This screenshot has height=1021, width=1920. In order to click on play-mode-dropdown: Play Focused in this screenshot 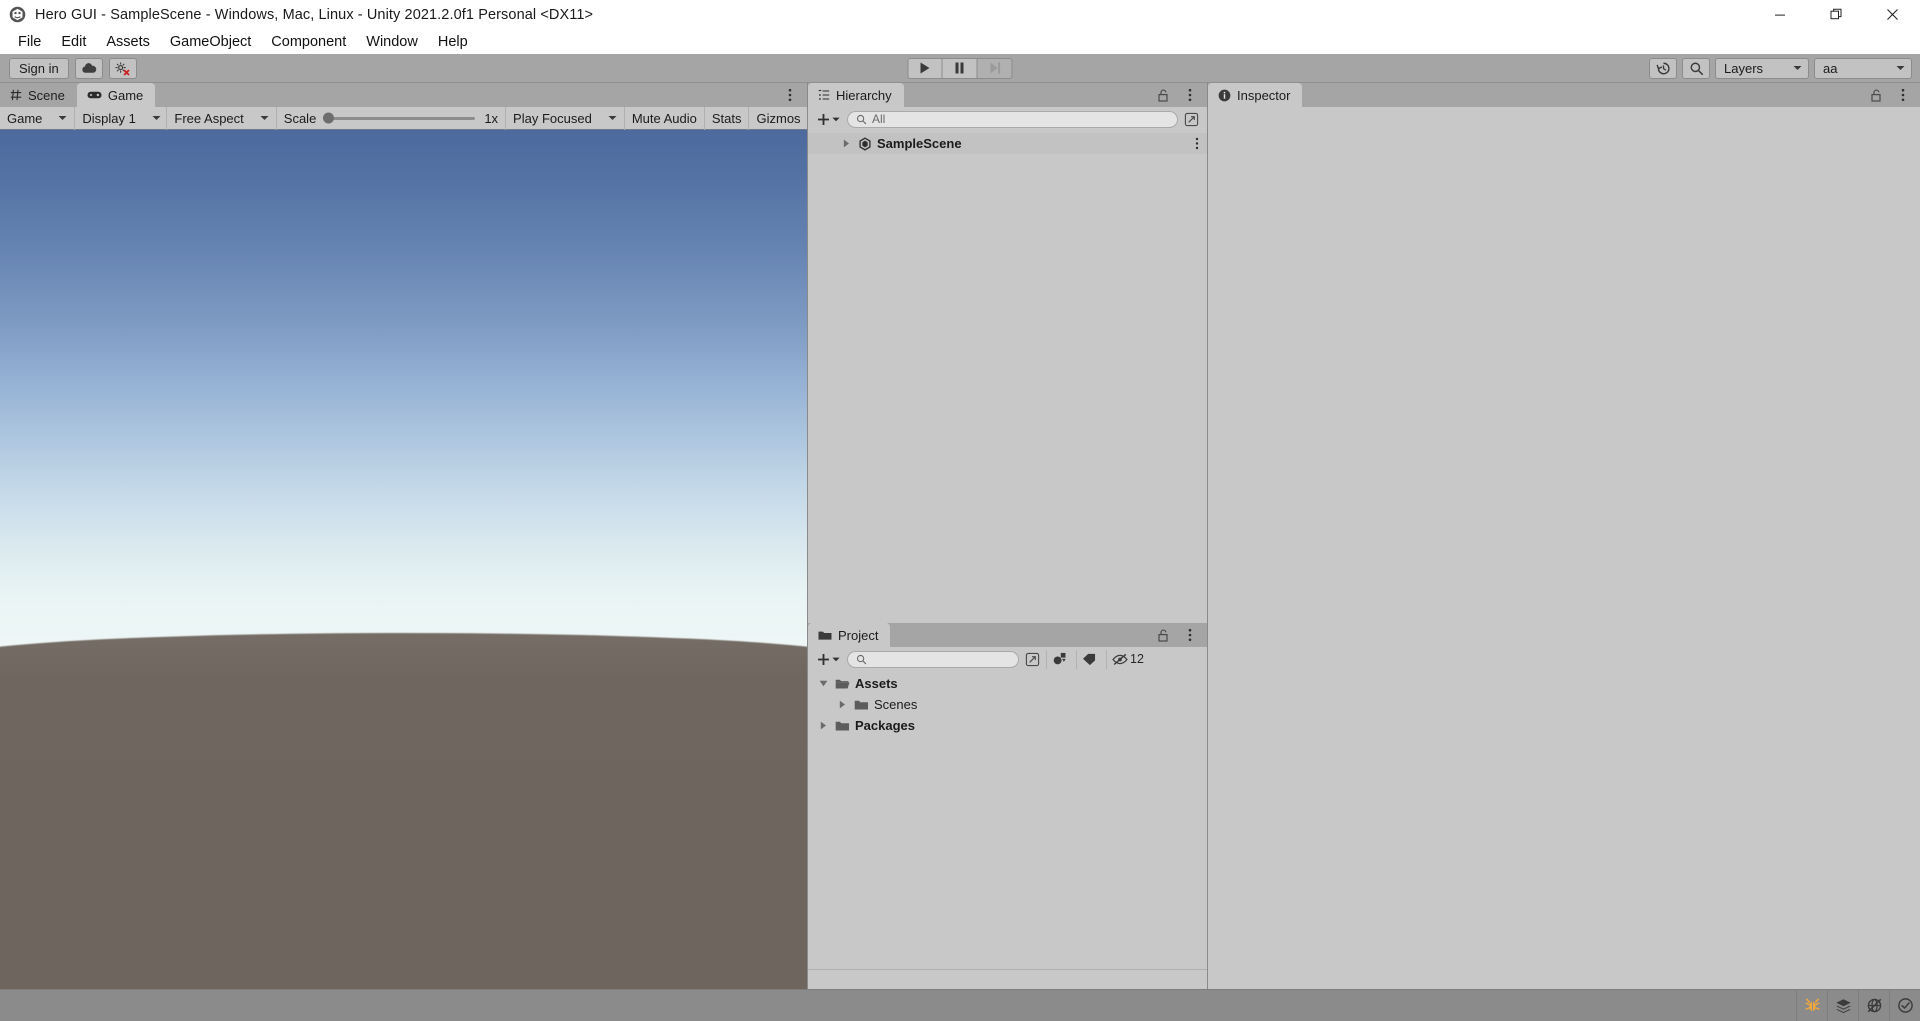, I will do `click(565, 118)`.